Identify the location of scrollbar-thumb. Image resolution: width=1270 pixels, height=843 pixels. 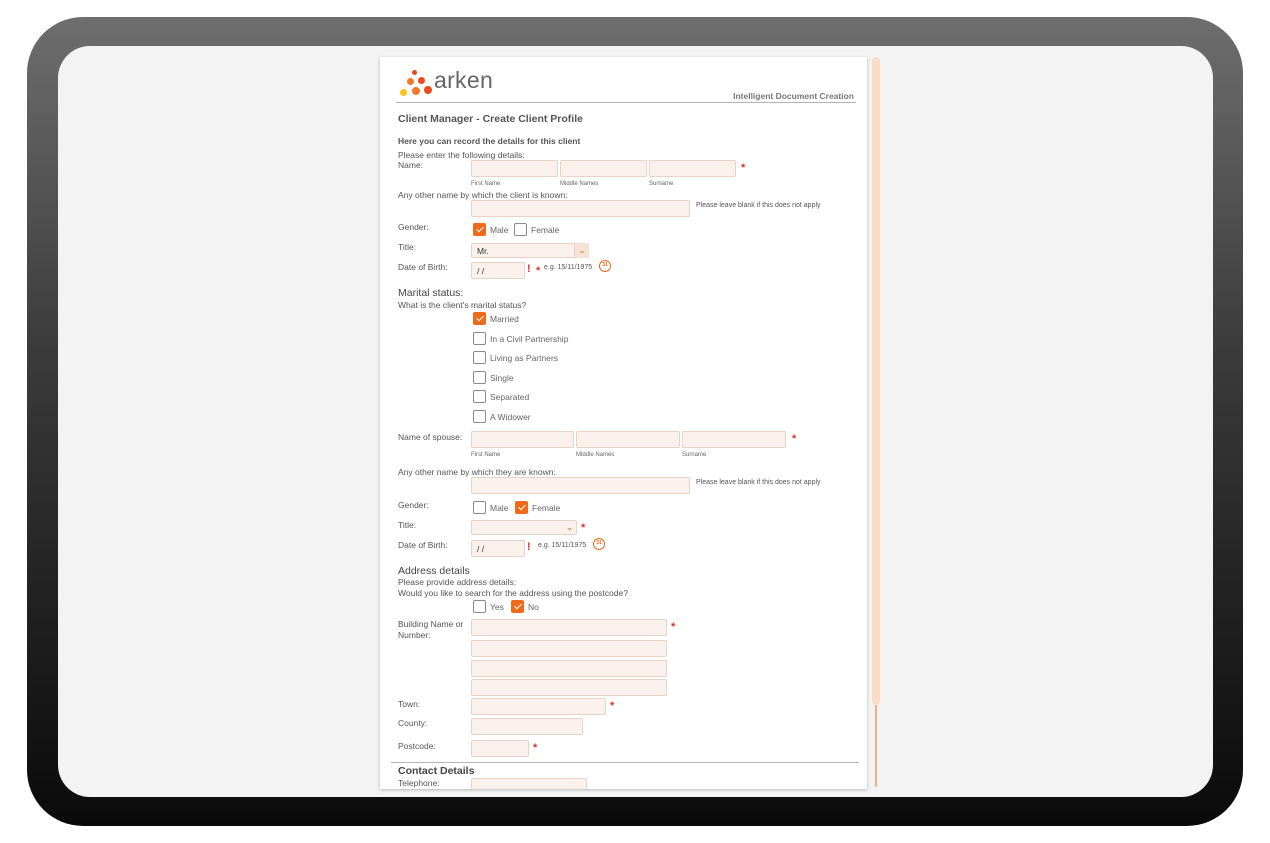
(876, 381).